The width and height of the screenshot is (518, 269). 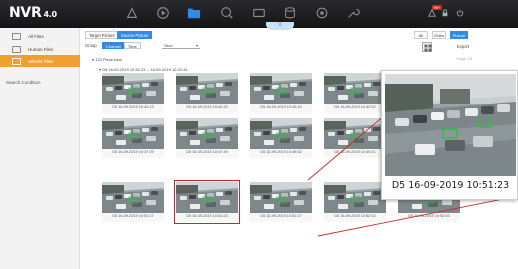 I want to click on group-select: Slice ▾, so click(x=181, y=45).